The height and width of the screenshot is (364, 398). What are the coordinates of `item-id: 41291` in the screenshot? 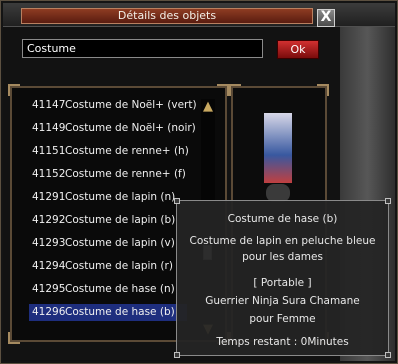 It's located at (49, 197).